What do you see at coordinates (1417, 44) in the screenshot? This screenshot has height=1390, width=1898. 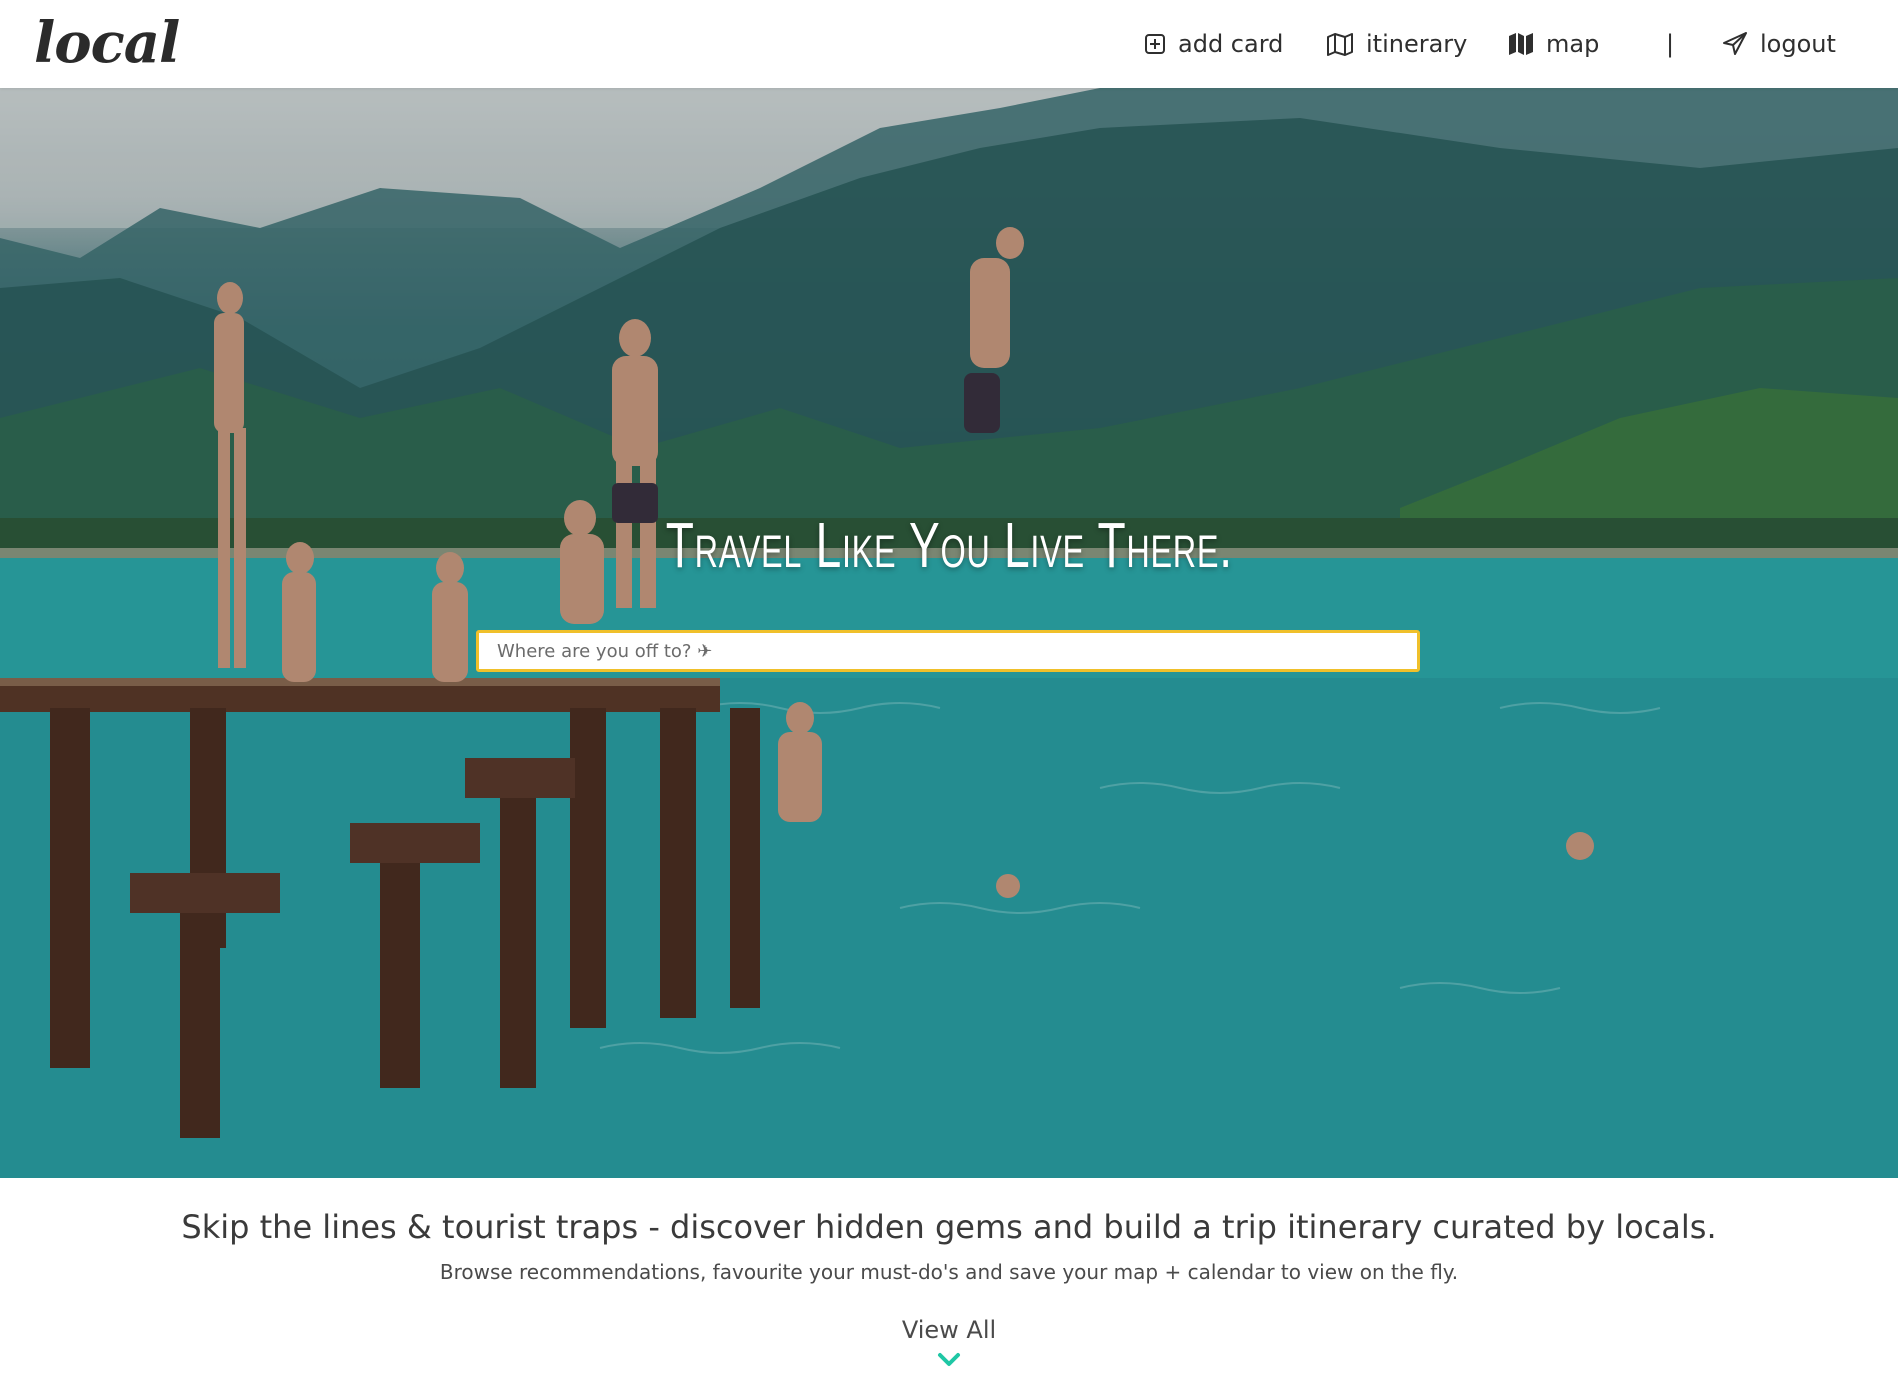 I see `nav-itinerary-label: itinerary` at bounding box center [1417, 44].